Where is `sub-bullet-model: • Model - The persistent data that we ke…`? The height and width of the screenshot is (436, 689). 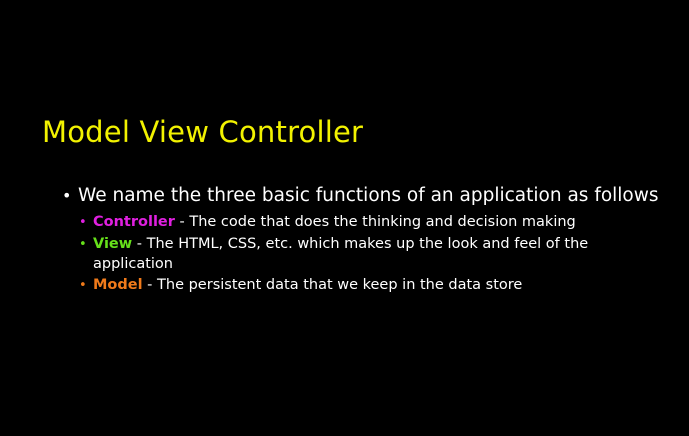 sub-bullet-model: • Model - The persistent data that we ke… is located at coordinates (375, 285).